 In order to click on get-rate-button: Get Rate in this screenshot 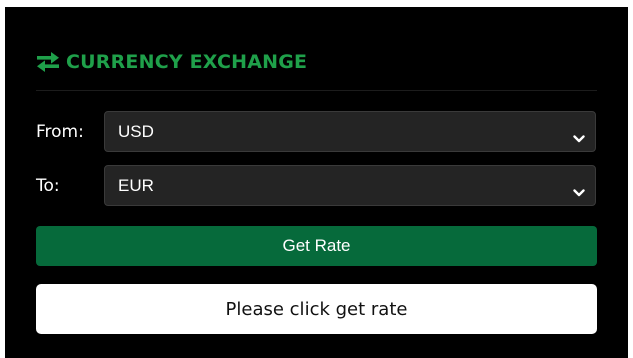, I will do `click(316, 246)`.